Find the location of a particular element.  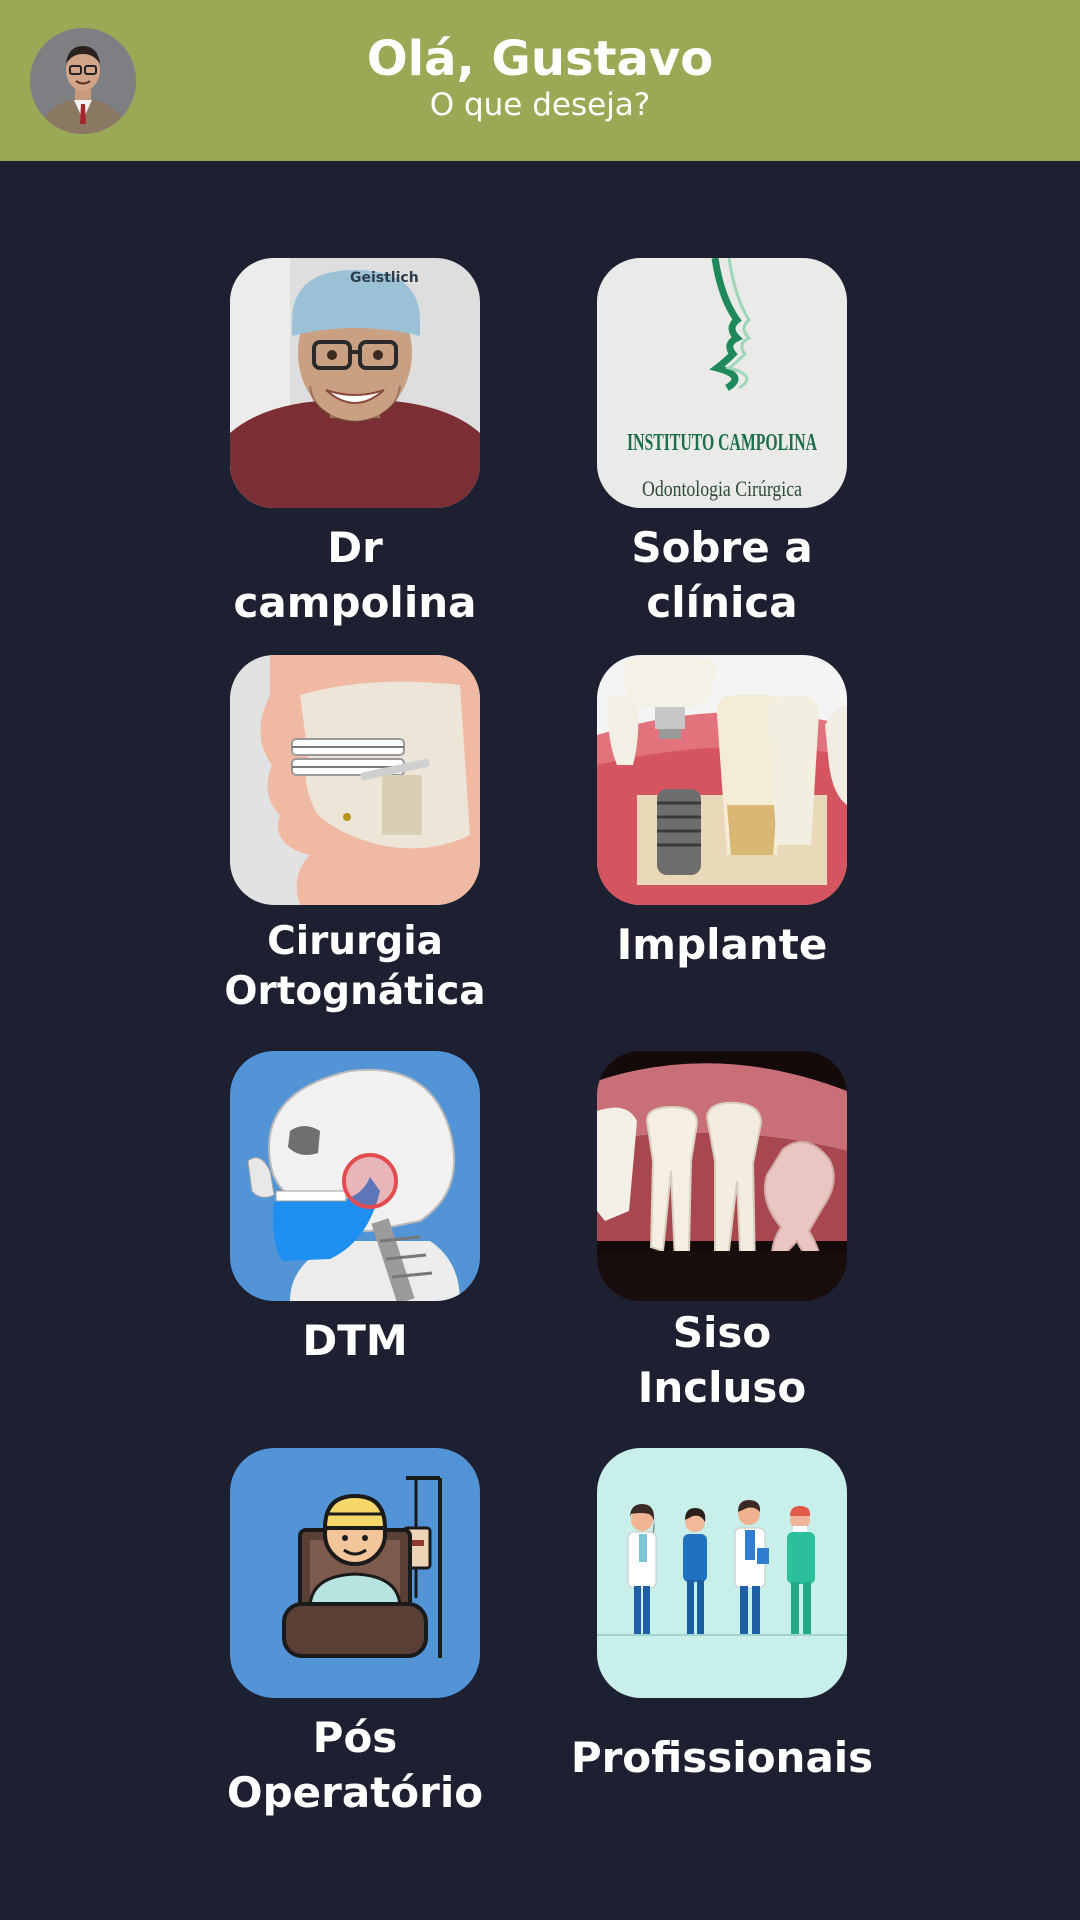

menu-label-line: Incluso is located at coordinates (722, 1387).